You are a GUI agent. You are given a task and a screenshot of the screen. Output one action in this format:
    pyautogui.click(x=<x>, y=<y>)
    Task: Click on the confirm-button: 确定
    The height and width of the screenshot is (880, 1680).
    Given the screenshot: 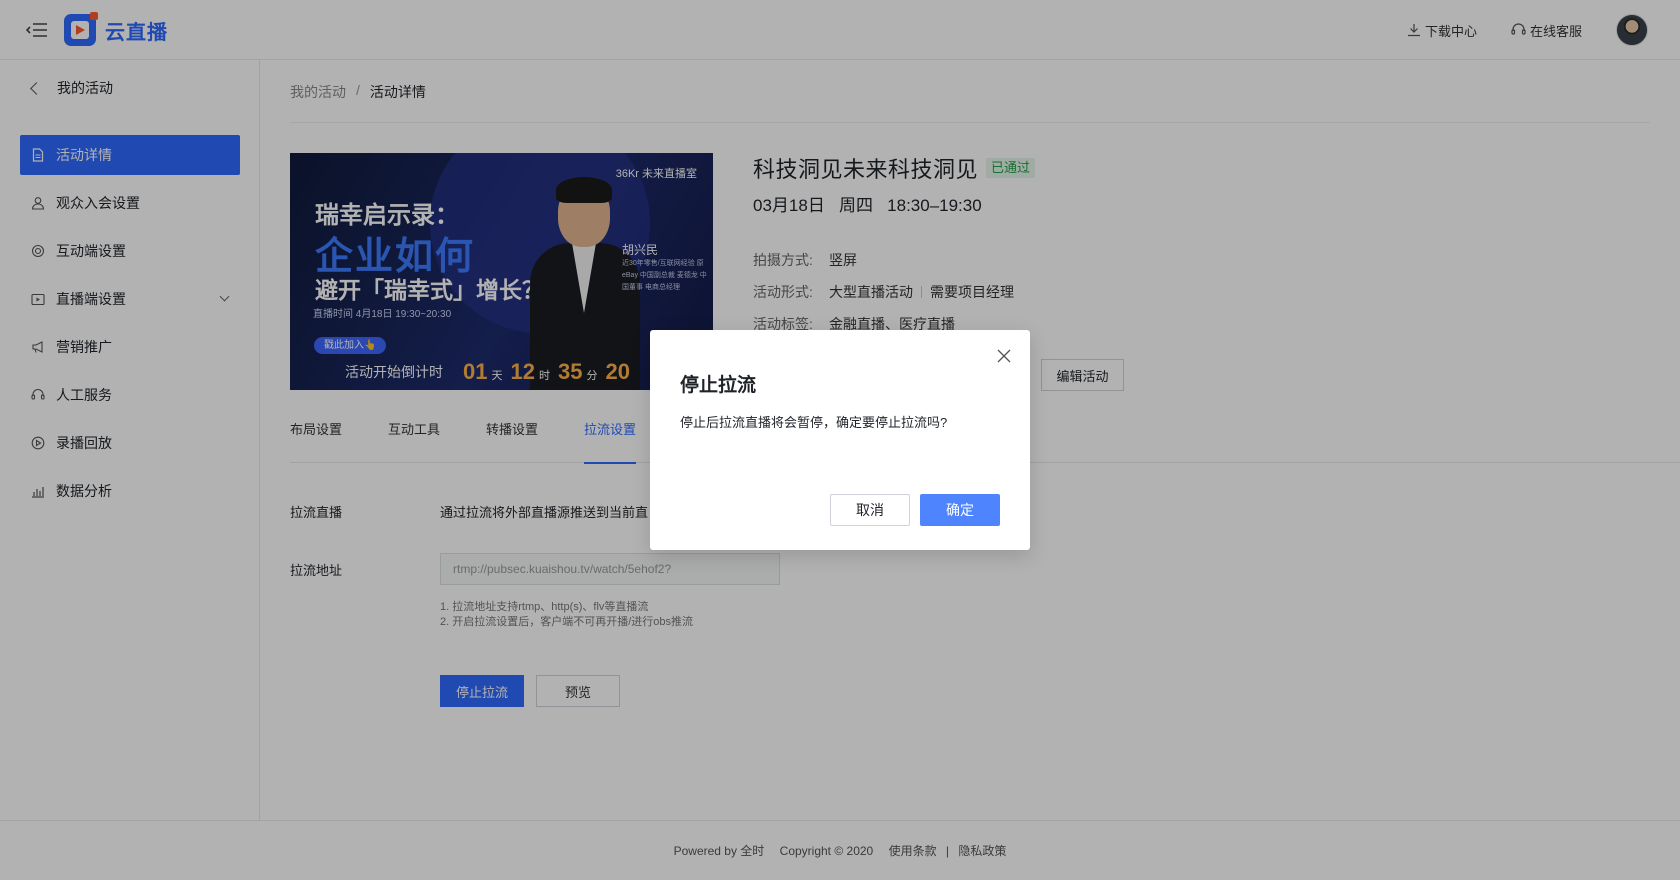 What is the action you would take?
    pyautogui.click(x=960, y=510)
    